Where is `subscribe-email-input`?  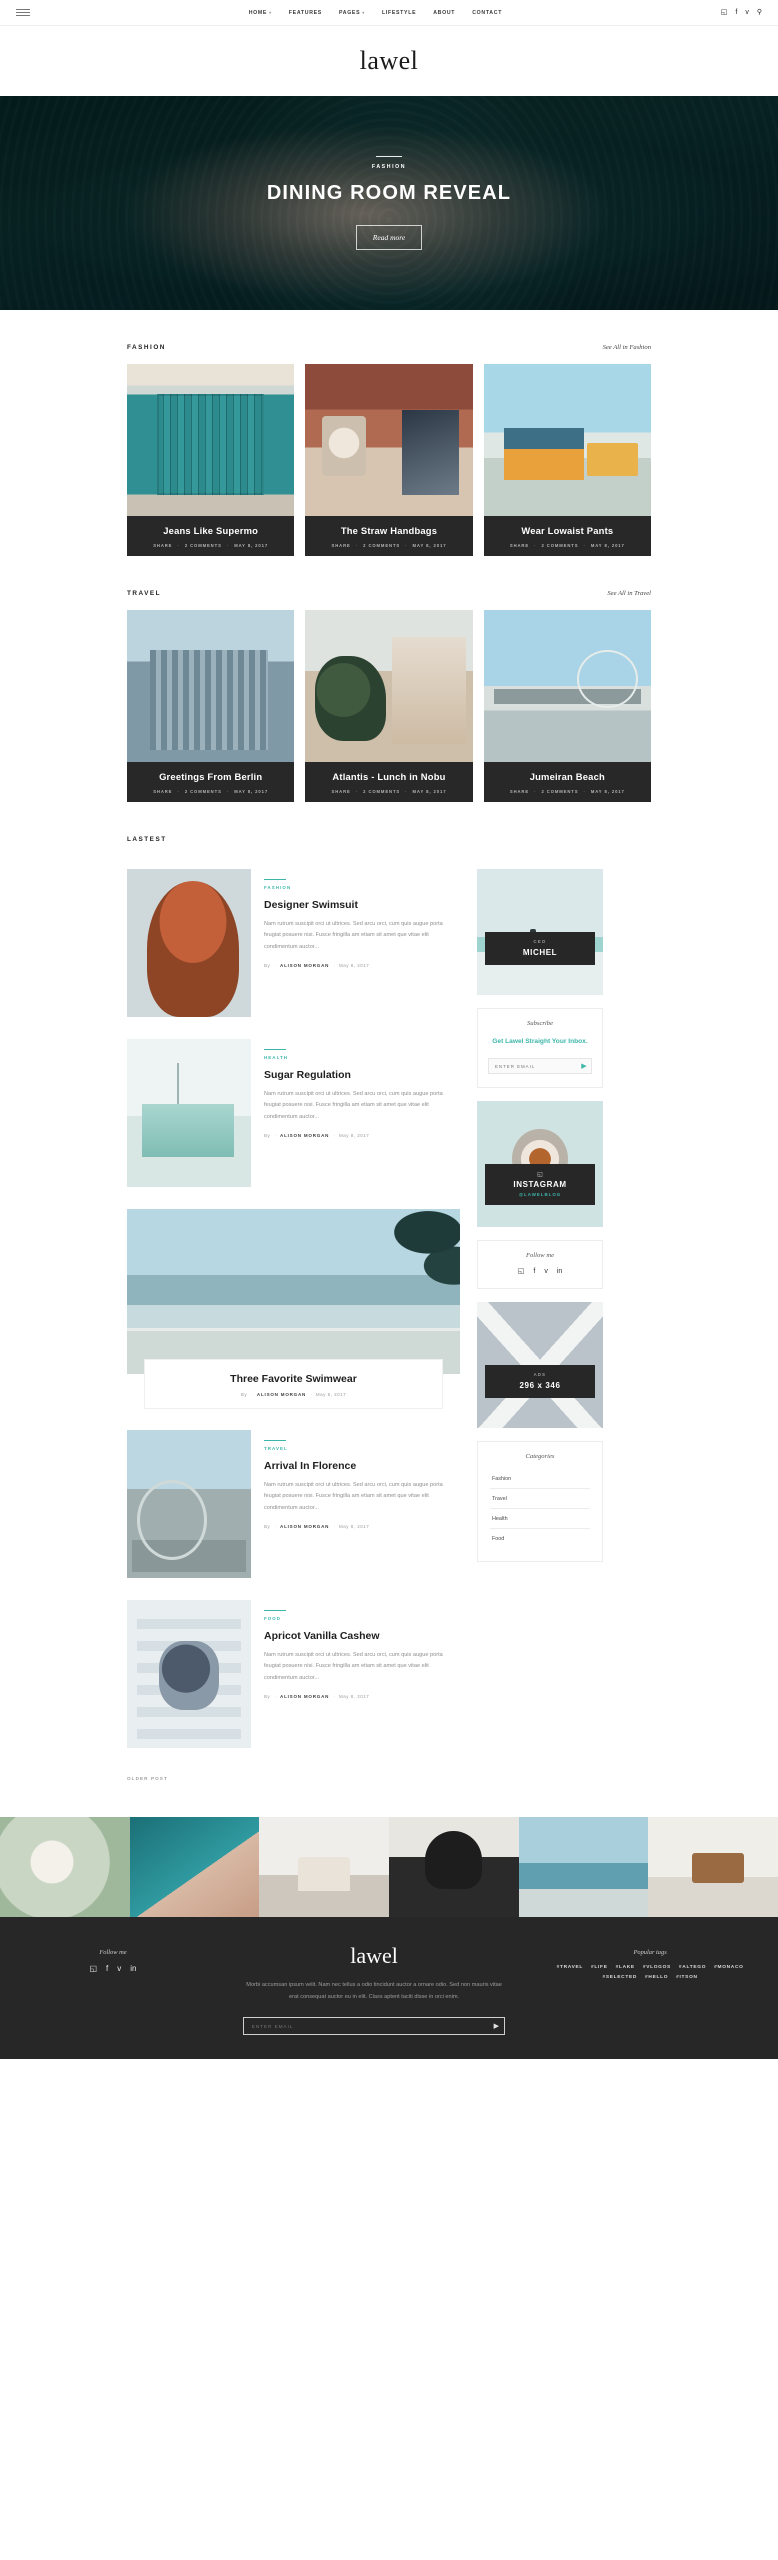 subscribe-email-input is located at coordinates (533, 1066).